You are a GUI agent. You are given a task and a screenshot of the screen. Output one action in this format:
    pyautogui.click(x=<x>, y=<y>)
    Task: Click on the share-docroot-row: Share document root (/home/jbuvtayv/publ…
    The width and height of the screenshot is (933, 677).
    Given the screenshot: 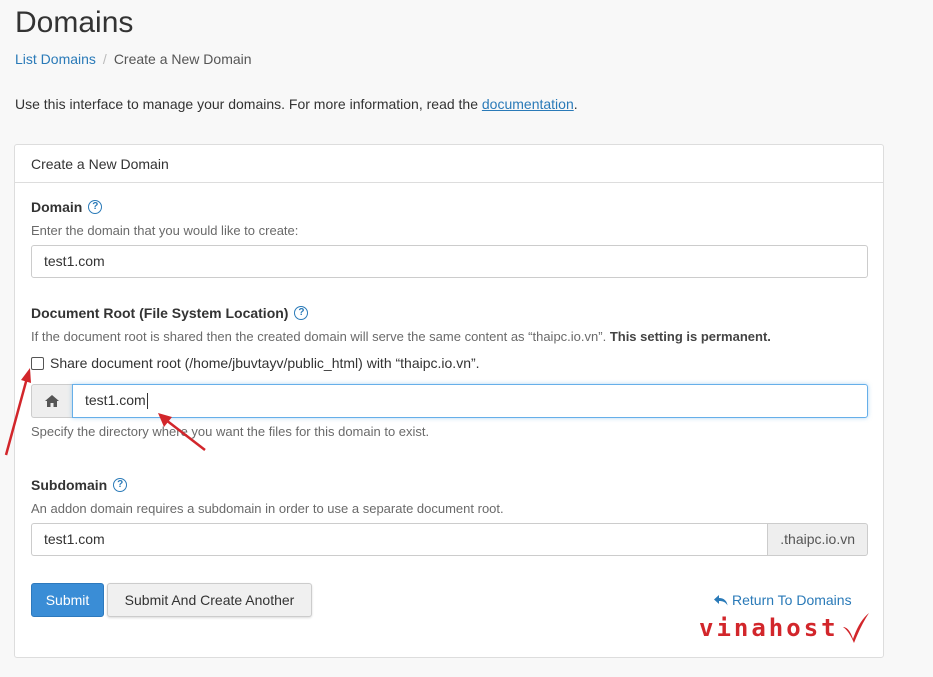 What is the action you would take?
    pyautogui.click(x=449, y=363)
    